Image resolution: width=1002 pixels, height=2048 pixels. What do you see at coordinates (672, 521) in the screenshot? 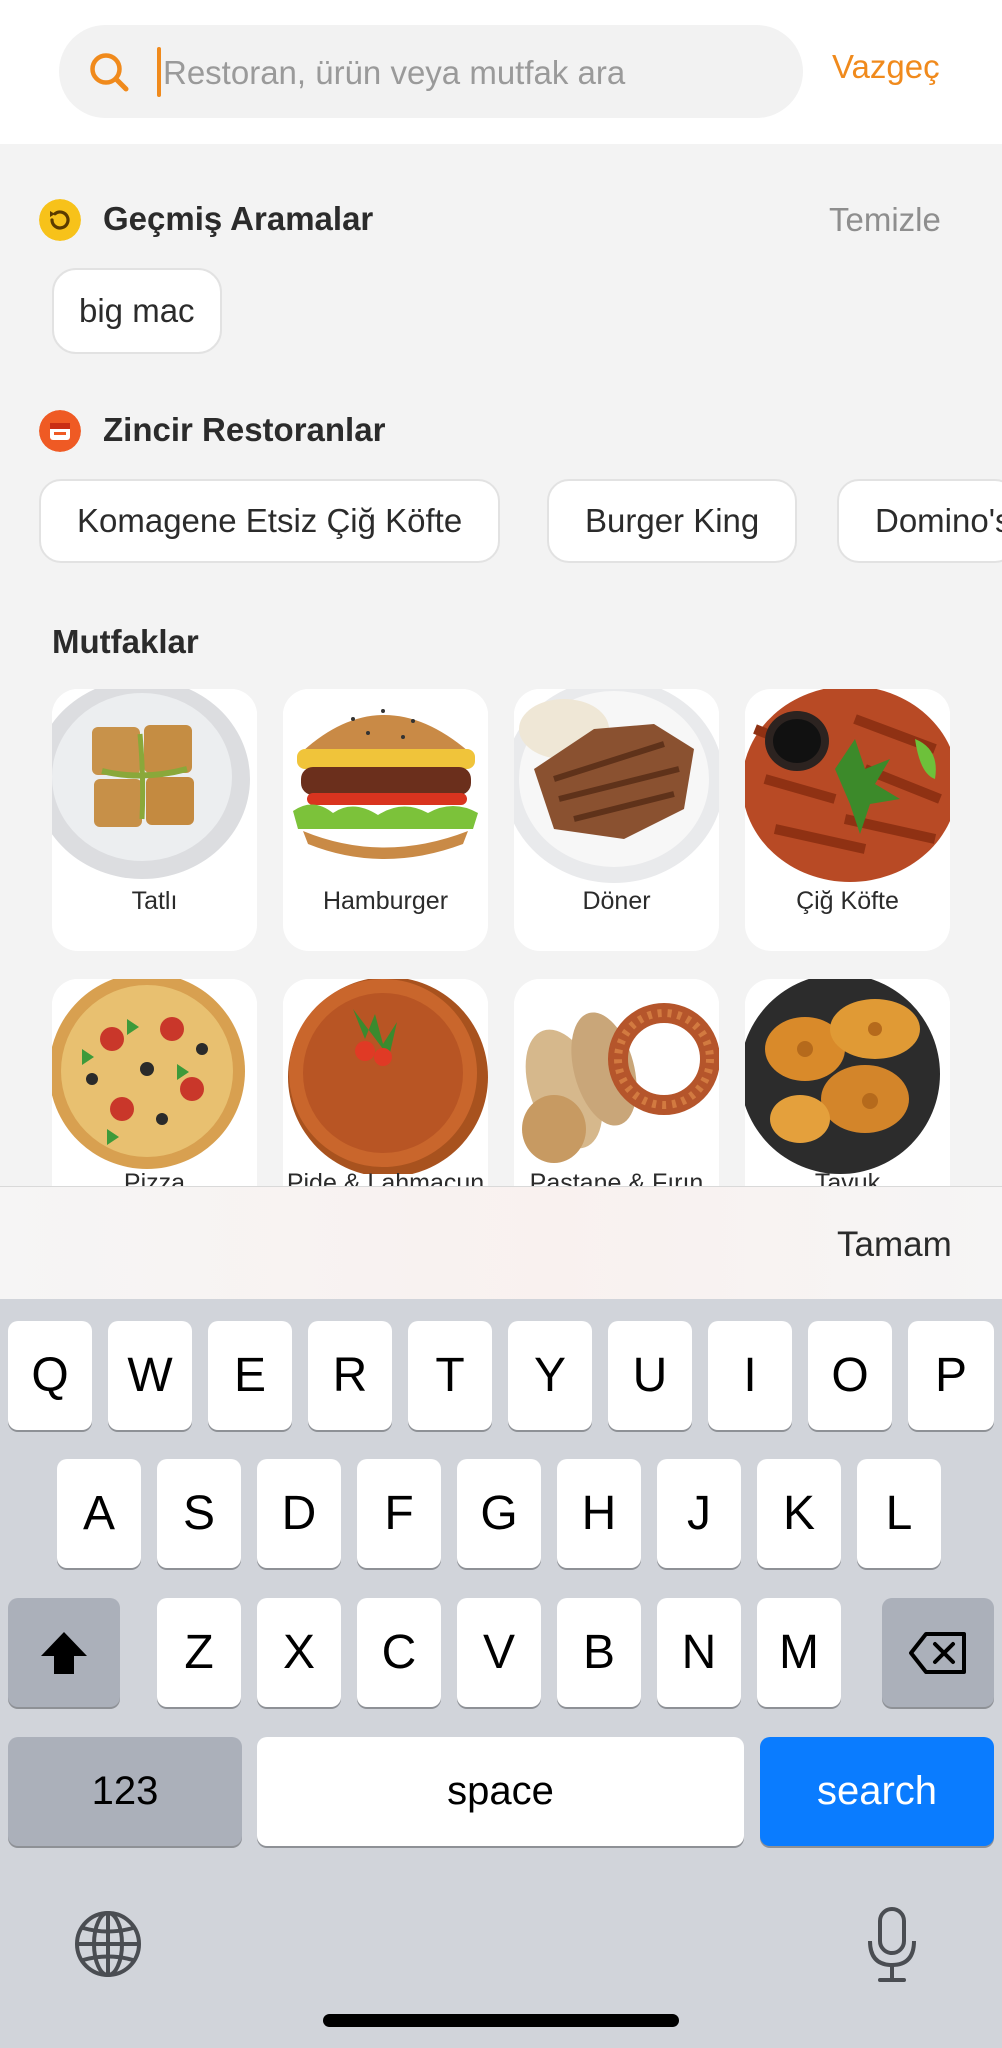
I see `chain-restaurant-chip: Burger King` at bounding box center [672, 521].